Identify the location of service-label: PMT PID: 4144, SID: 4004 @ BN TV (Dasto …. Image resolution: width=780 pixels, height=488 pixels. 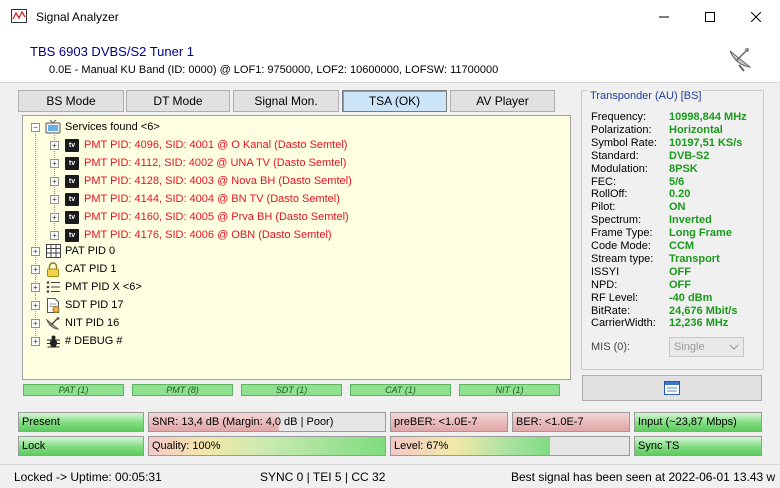
(212, 199).